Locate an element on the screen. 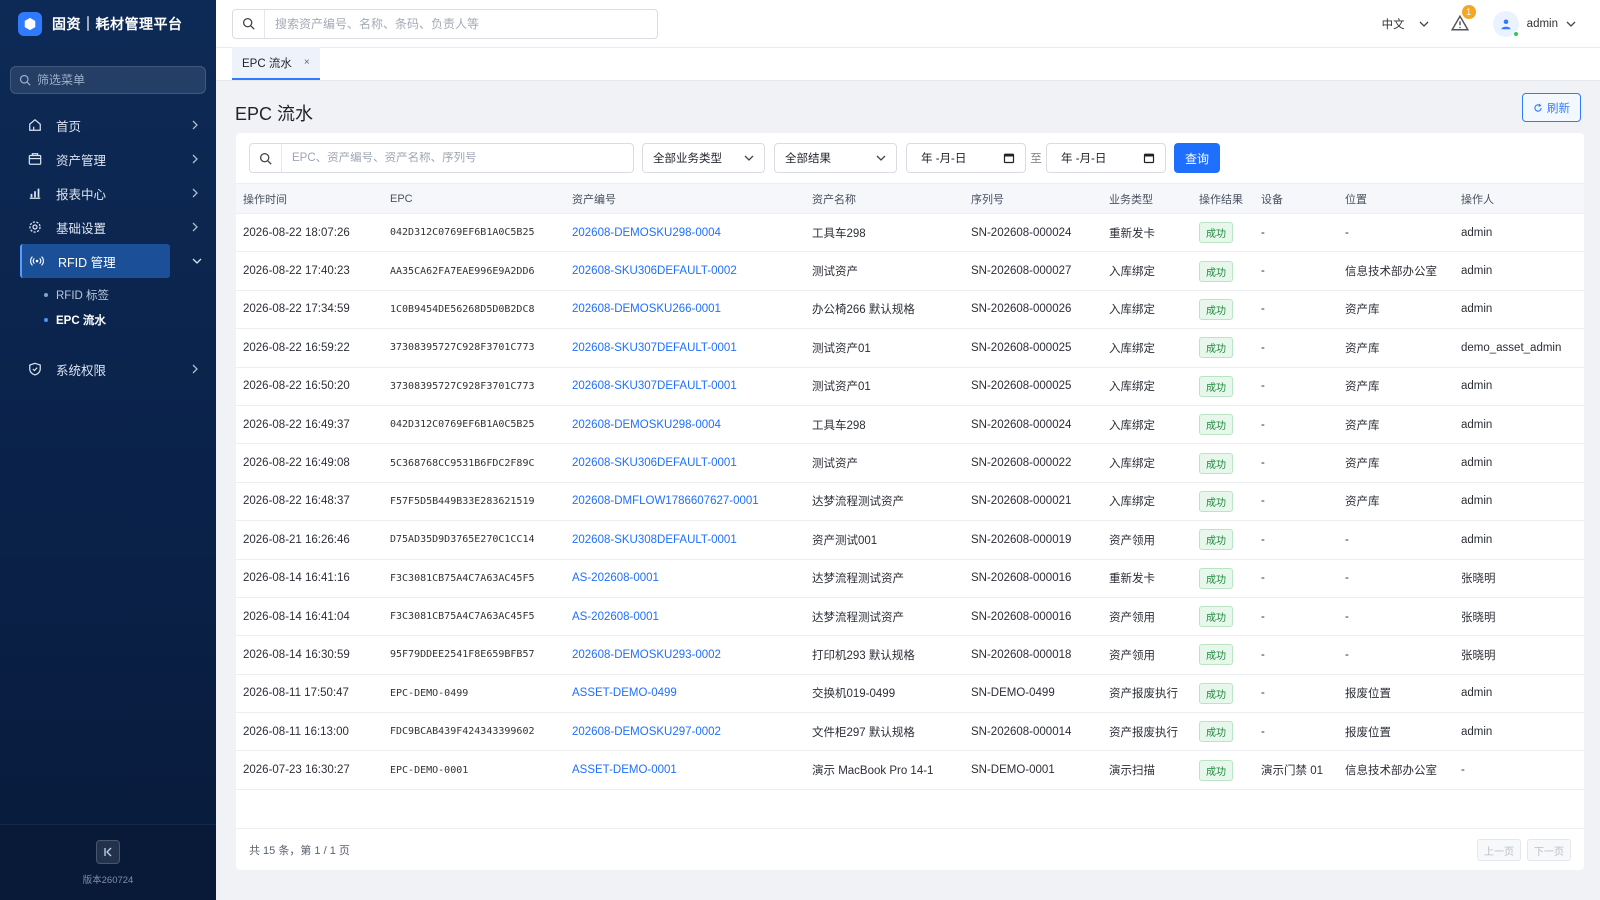 Image resolution: width=1600 pixels, height=900 pixels. chevron-right-icon is located at coordinates (195, 159).